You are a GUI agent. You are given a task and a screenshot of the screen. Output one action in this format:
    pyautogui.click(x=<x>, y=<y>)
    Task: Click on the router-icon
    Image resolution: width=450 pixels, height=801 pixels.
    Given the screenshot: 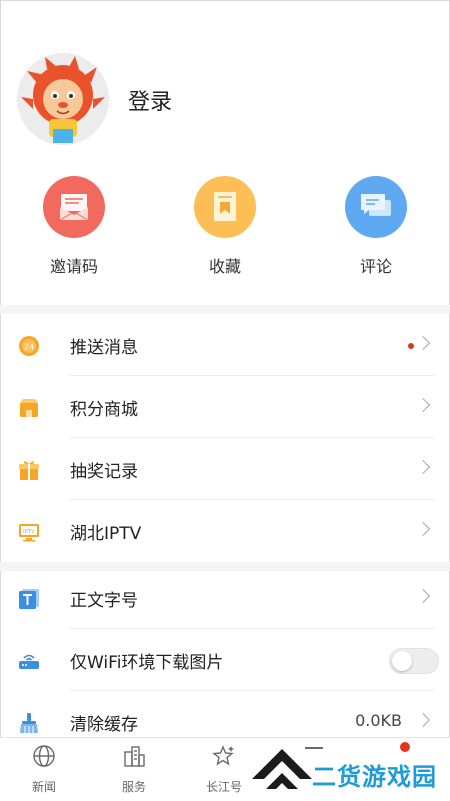 What is the action you would take?
    pyautogui.click(x=29, y=661)
    